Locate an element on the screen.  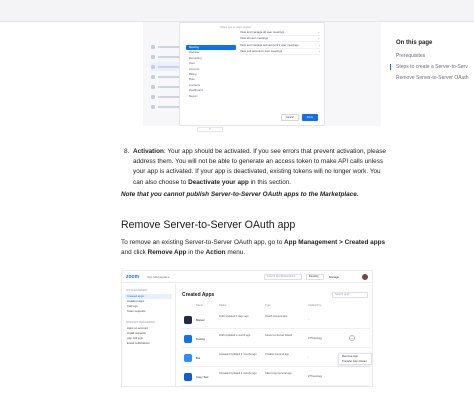
toc-title: On this page is located at coordinates (414, 43).